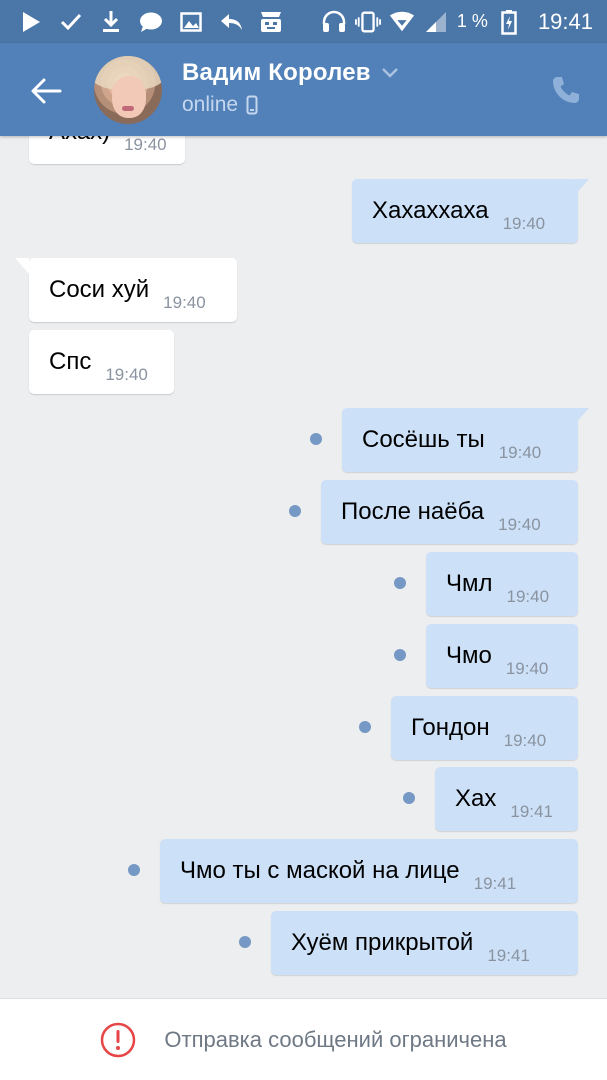 The image size is (607, 1080). I want to click on battery-percent: 1 %, so click(472, 21).